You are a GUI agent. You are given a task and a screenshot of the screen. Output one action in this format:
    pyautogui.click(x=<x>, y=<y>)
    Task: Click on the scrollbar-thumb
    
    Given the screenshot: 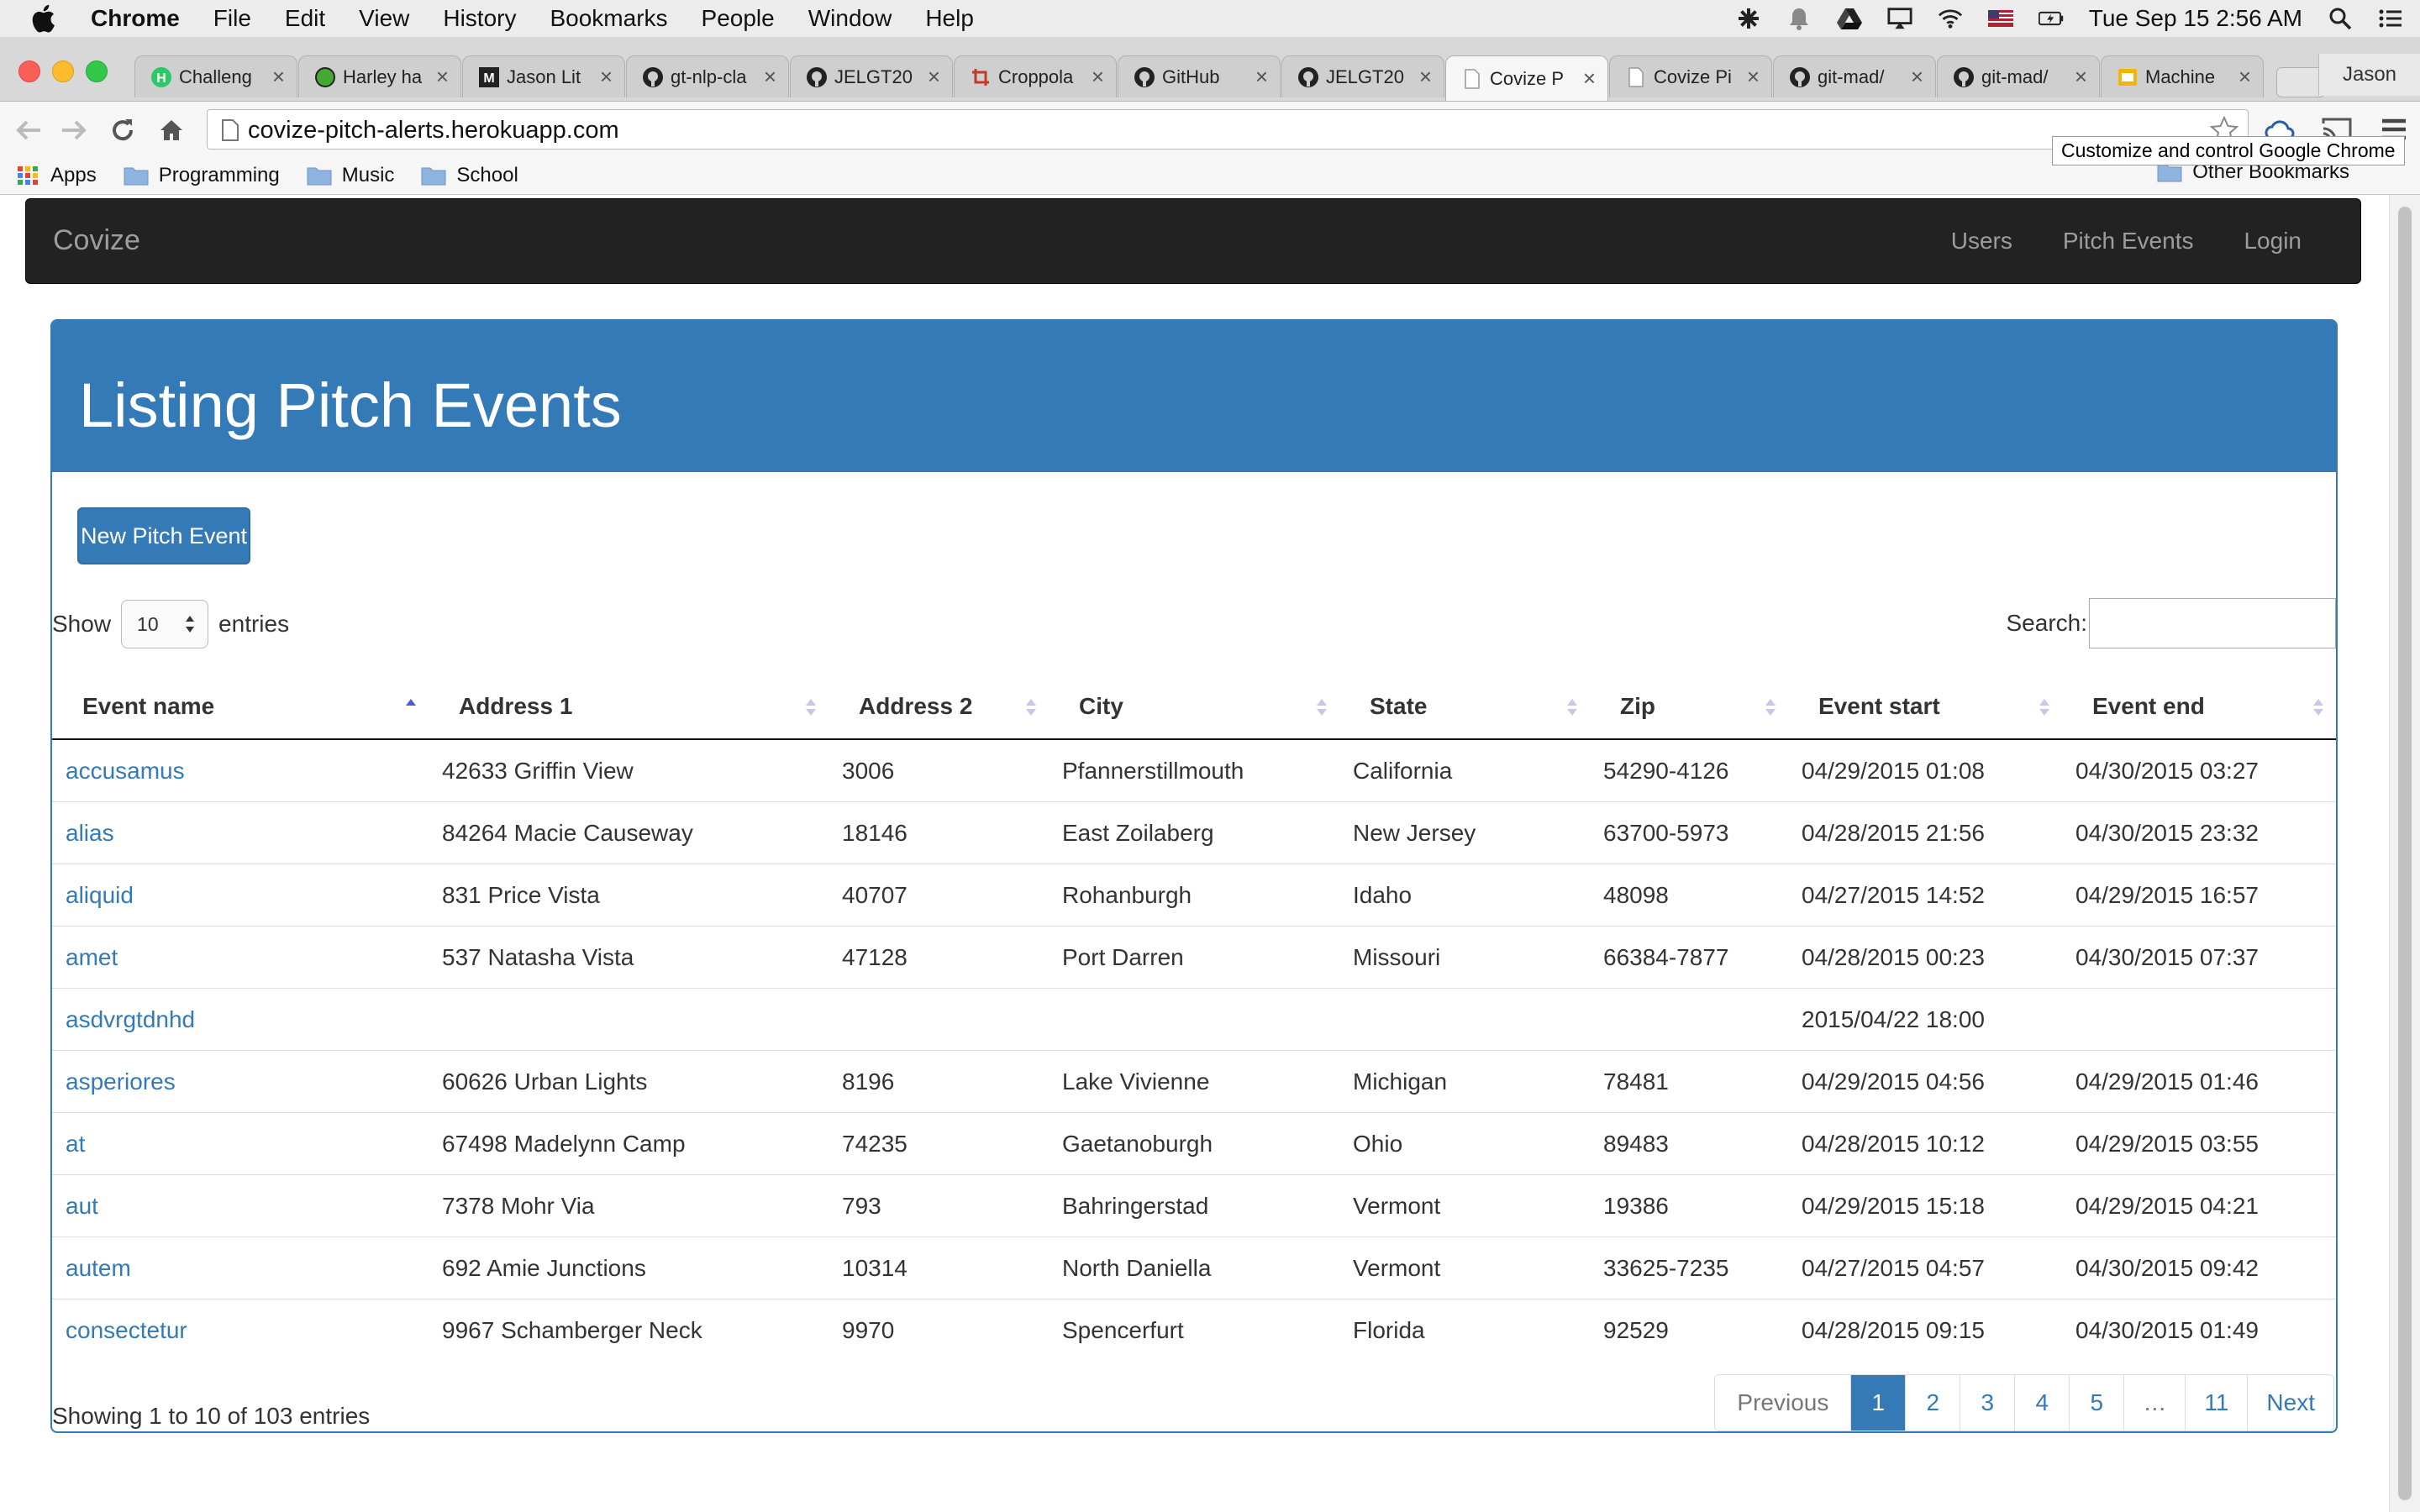 What is the action you would take?
    pyautogui.click(x=2405, y=853)
    